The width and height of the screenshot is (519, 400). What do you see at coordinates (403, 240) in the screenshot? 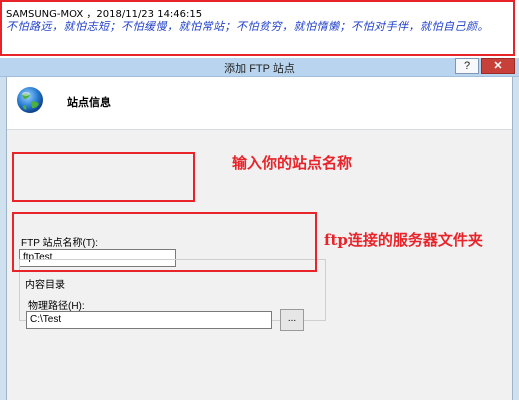
I see `path-callout: ftp连接的服务器文件夹` at bounding box center [403, 240].